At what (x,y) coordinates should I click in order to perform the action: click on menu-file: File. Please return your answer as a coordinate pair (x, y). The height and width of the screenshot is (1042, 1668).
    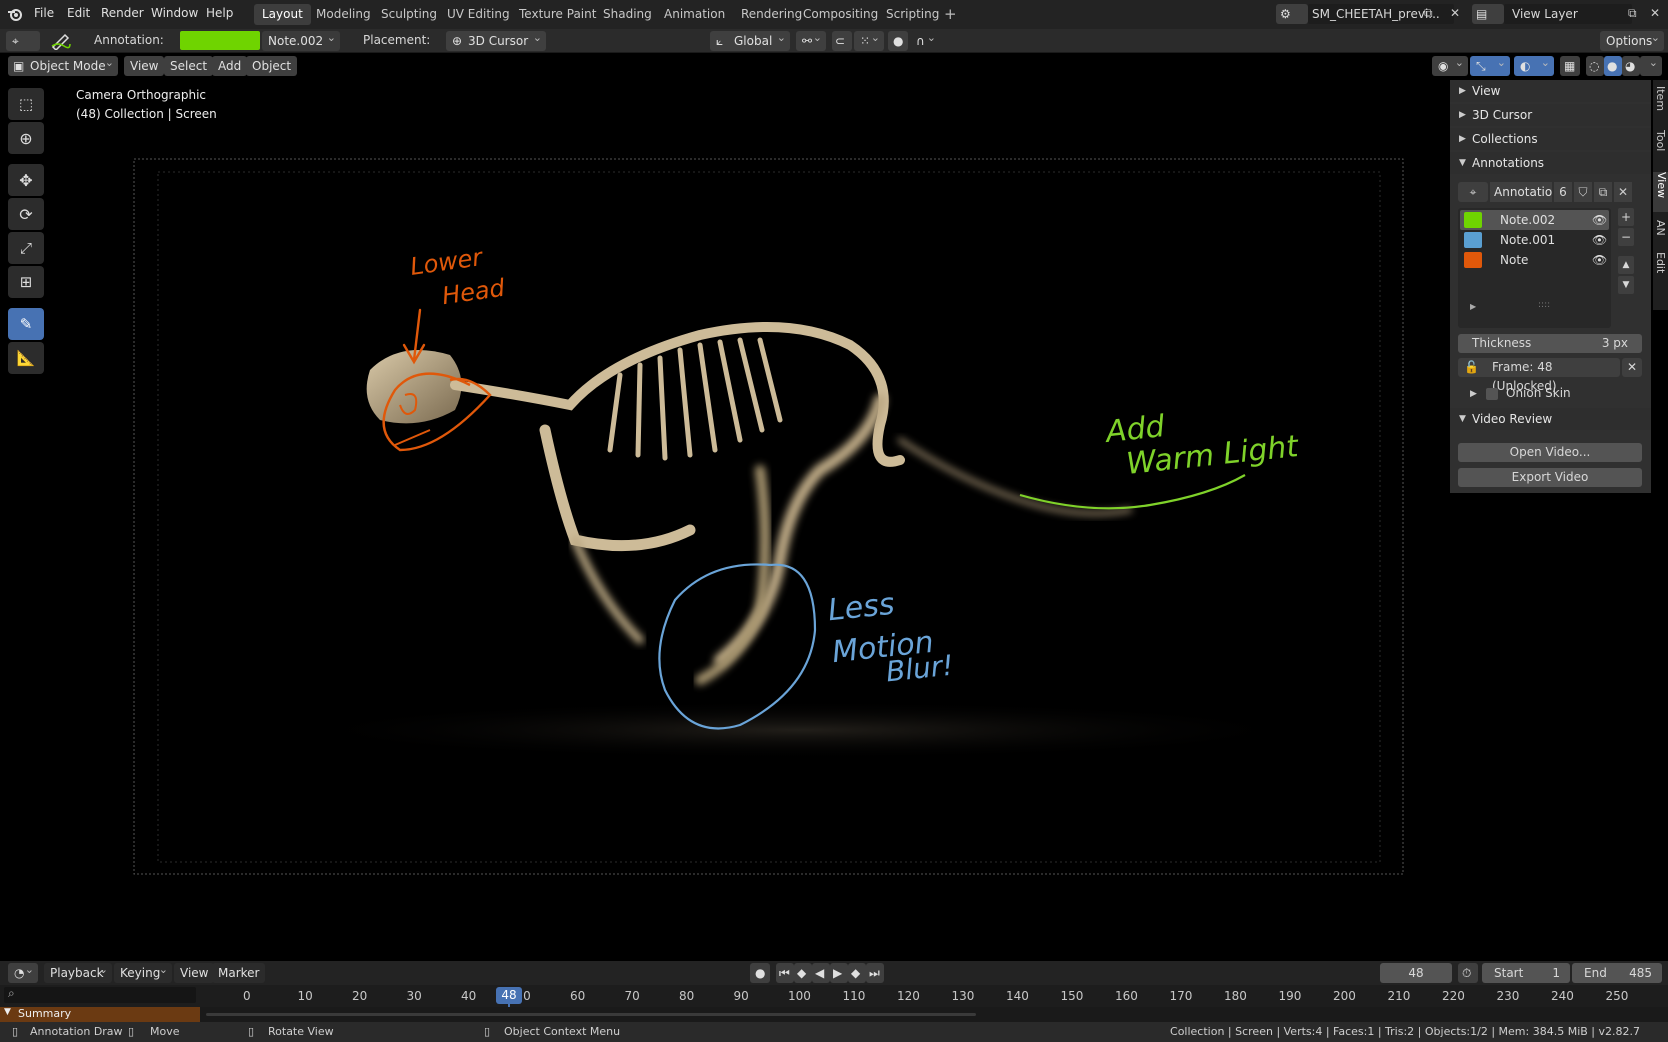
    Looking at the image, I should click on (44, 13).